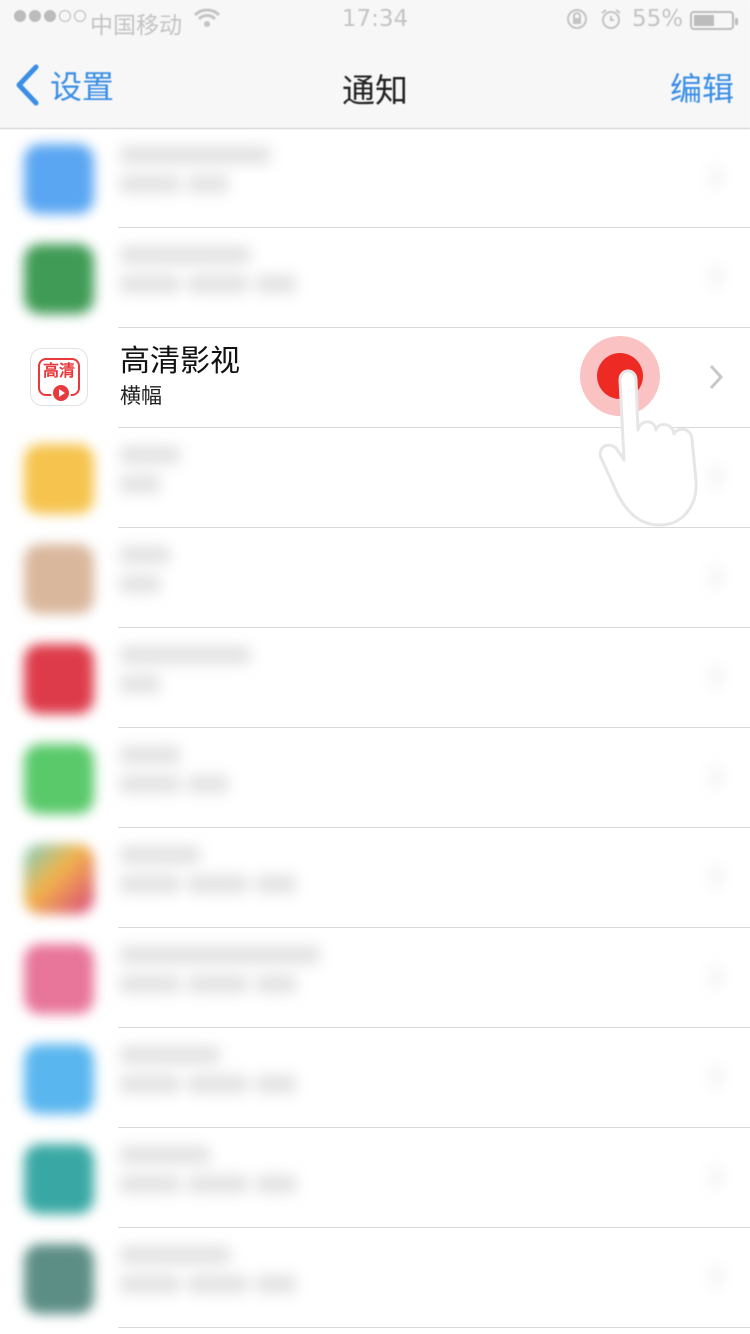 This screenshot has height=1334, width=750. I want to click on video-app-icon: 高清, so click(59, 377).